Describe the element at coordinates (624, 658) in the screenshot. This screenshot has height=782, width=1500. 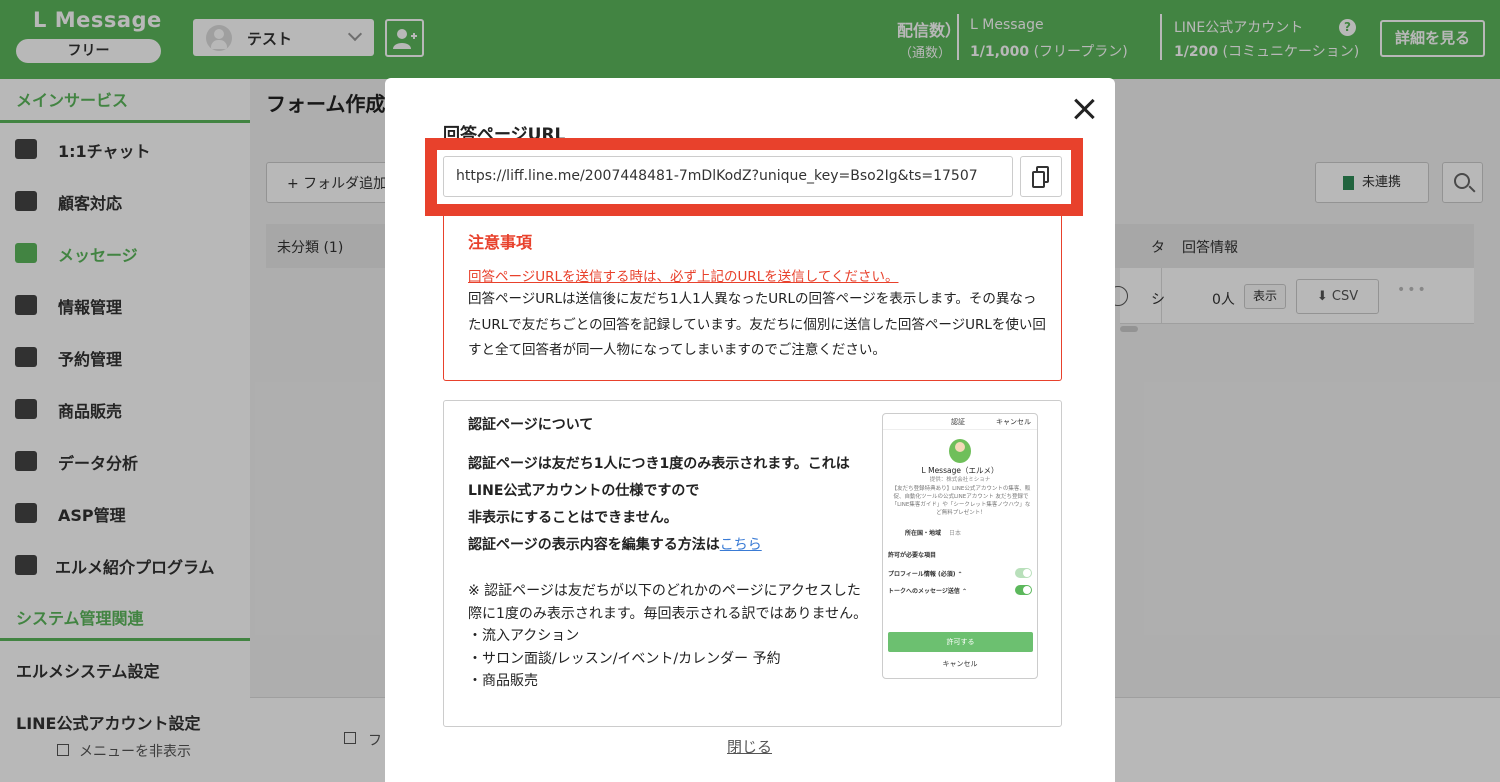
I see `auth-list-item: ・サロン面談/レッスン/イベント/カレンダー 予約` at that location.